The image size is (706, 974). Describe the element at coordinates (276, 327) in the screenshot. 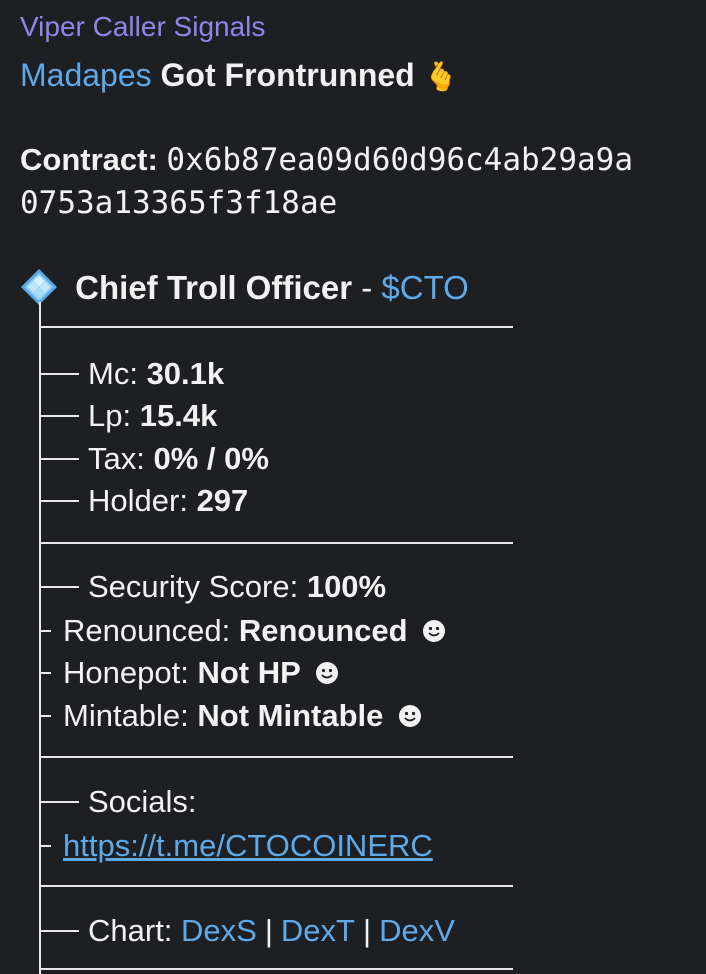

I see `divider-top` at that location.